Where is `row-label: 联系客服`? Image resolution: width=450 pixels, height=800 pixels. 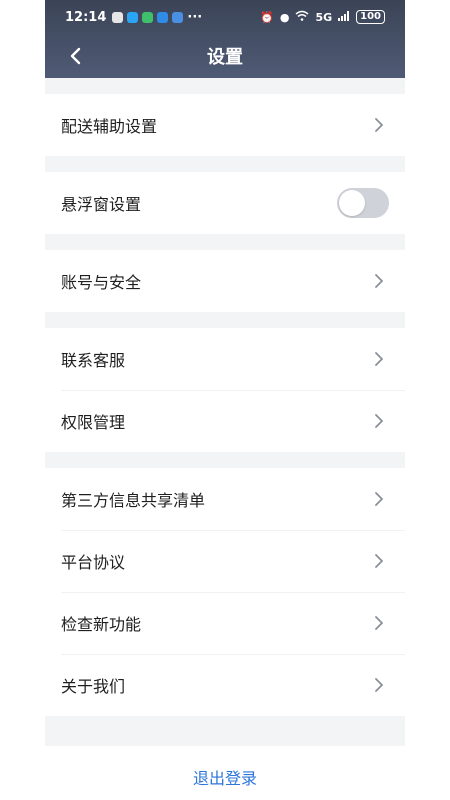
row-label: 联系客服 is located at coordinates (93, 360).